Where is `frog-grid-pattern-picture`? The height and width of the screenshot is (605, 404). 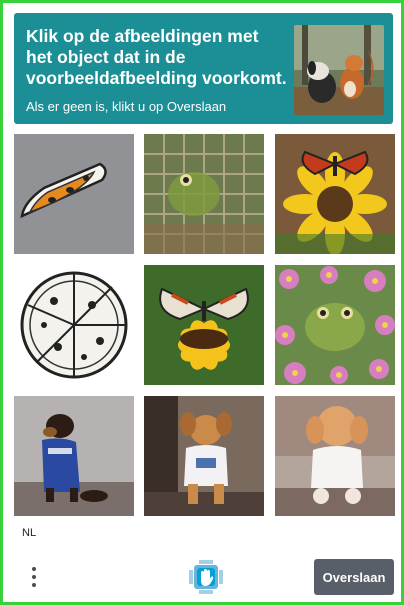 frog-grid-pattern-picture is located at coordinates (204, 194).